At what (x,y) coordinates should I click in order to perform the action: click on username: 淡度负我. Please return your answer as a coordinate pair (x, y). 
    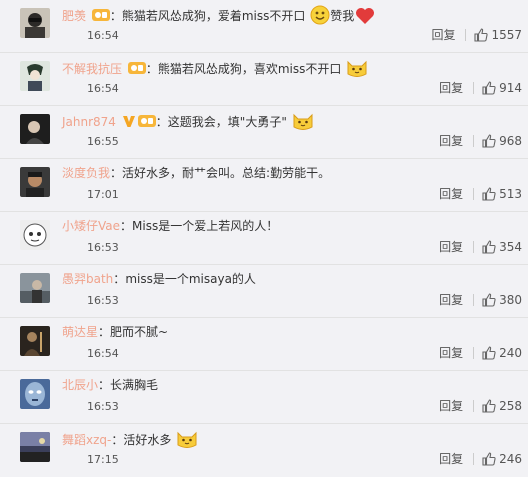
    Looking at the image, I should click on (86, 173).